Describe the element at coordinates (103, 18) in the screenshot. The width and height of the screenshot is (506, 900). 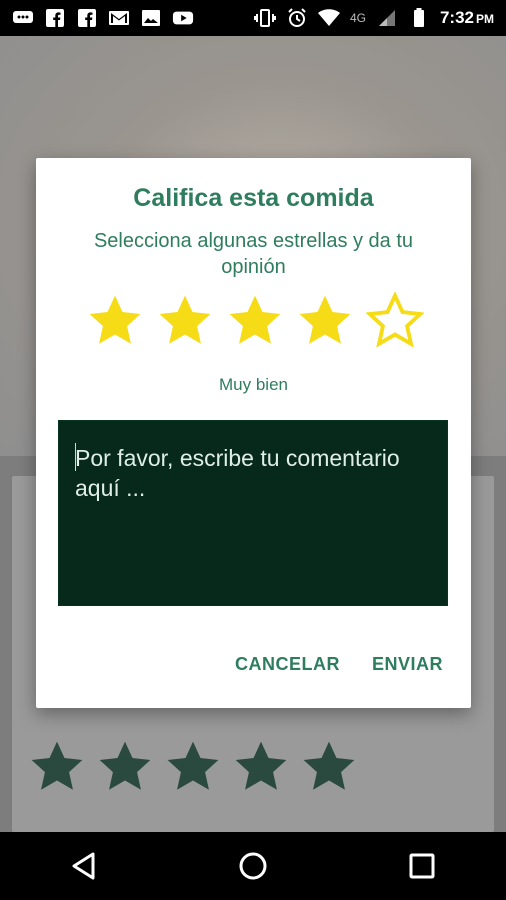
I see `notification-icons` at that location.